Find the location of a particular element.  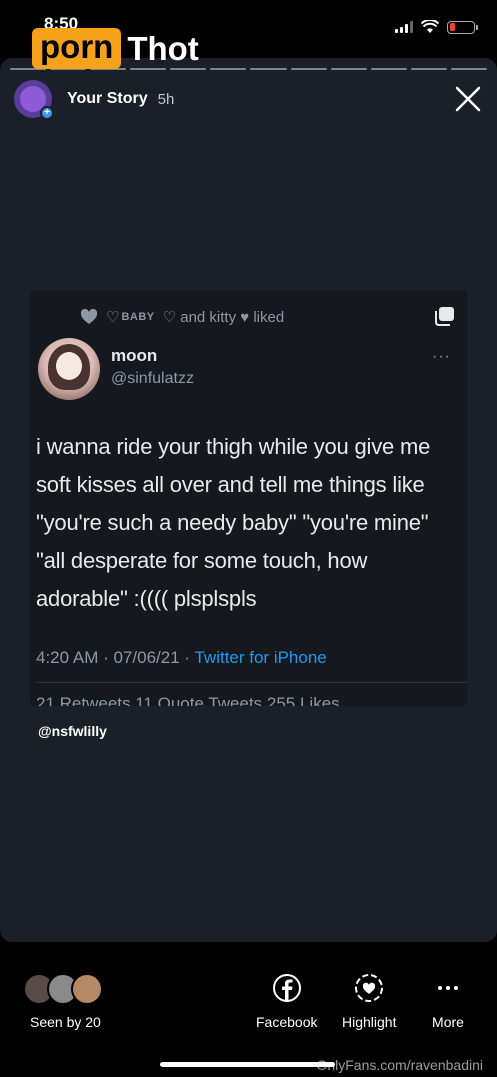

tweet-more-icon: ··· is located at coordinates (441, 356).